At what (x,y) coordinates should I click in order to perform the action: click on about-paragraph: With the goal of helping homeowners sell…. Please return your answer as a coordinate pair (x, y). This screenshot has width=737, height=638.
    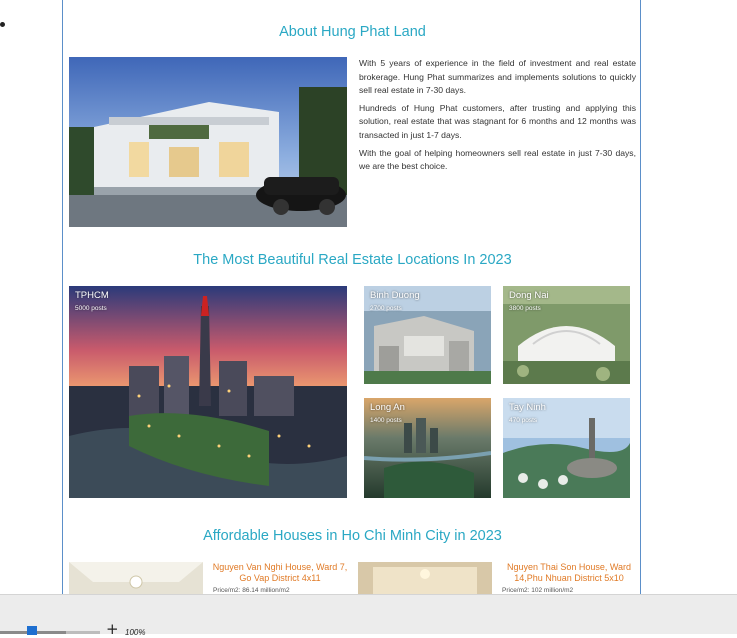
    Looking at the image, I should click on (497, 159).